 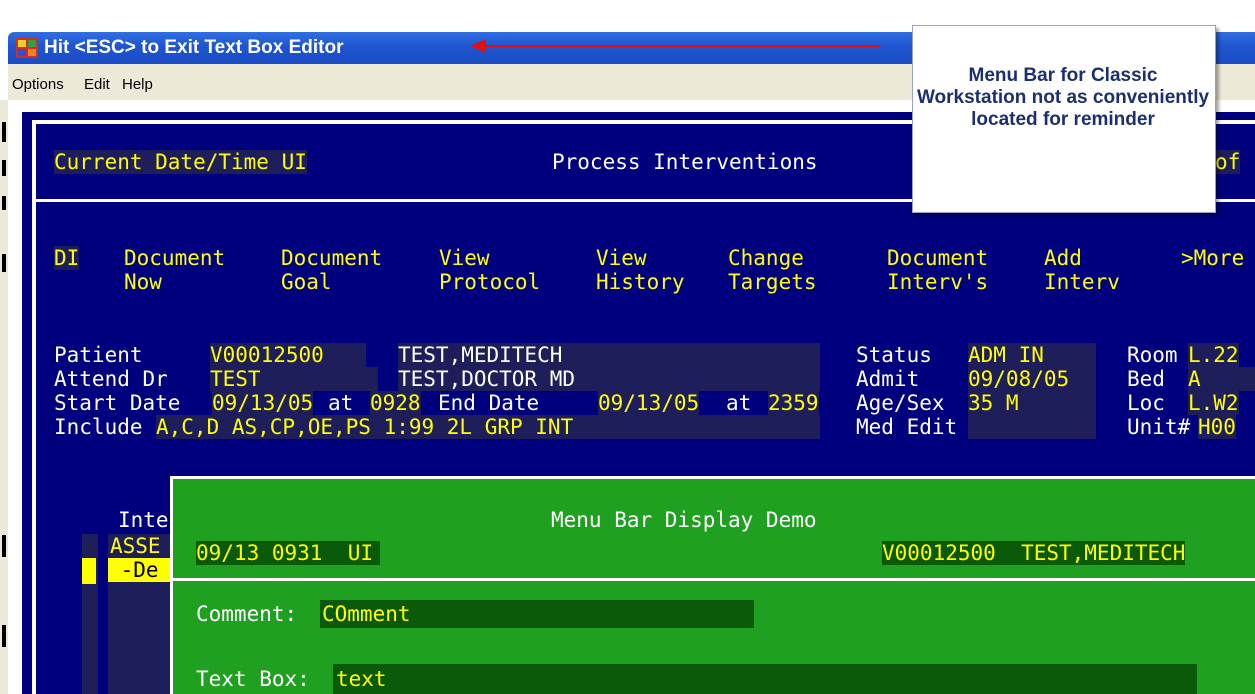 I want to click on attend-label: Attend Dr, so click(x=111, y=379).